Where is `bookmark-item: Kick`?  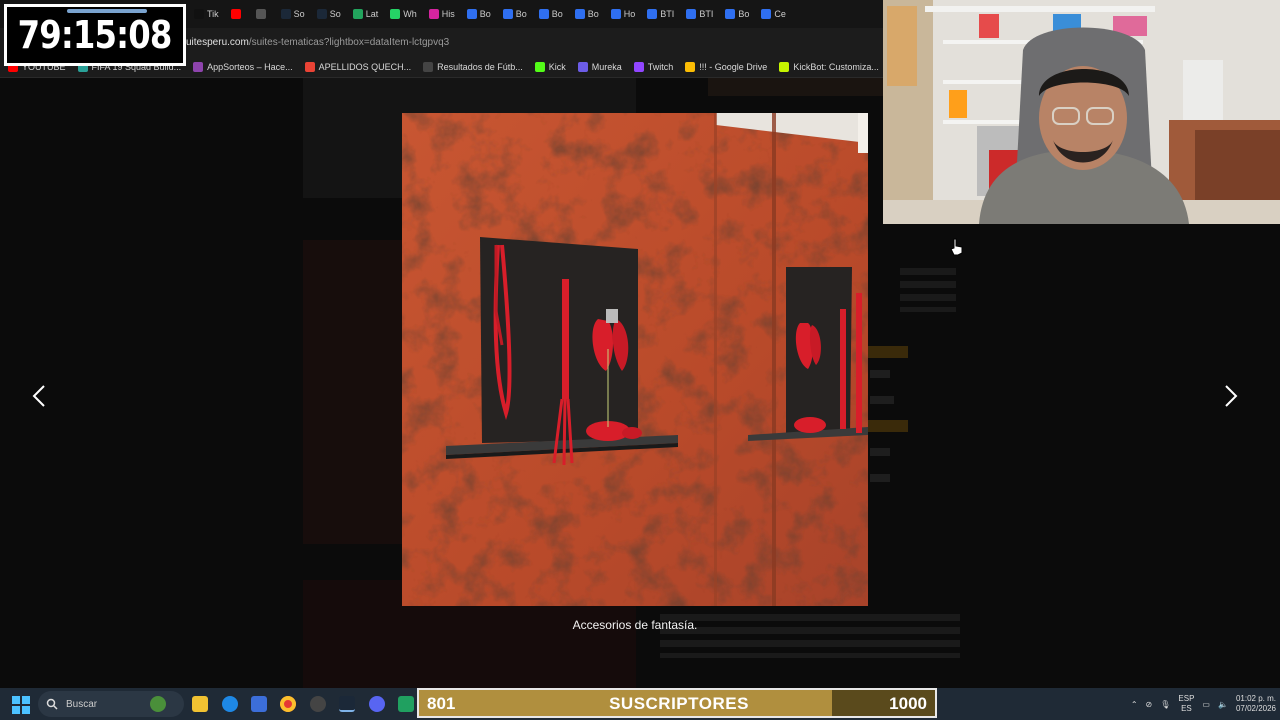 bookmark-item: Kick is located at coordinates (550, 66).